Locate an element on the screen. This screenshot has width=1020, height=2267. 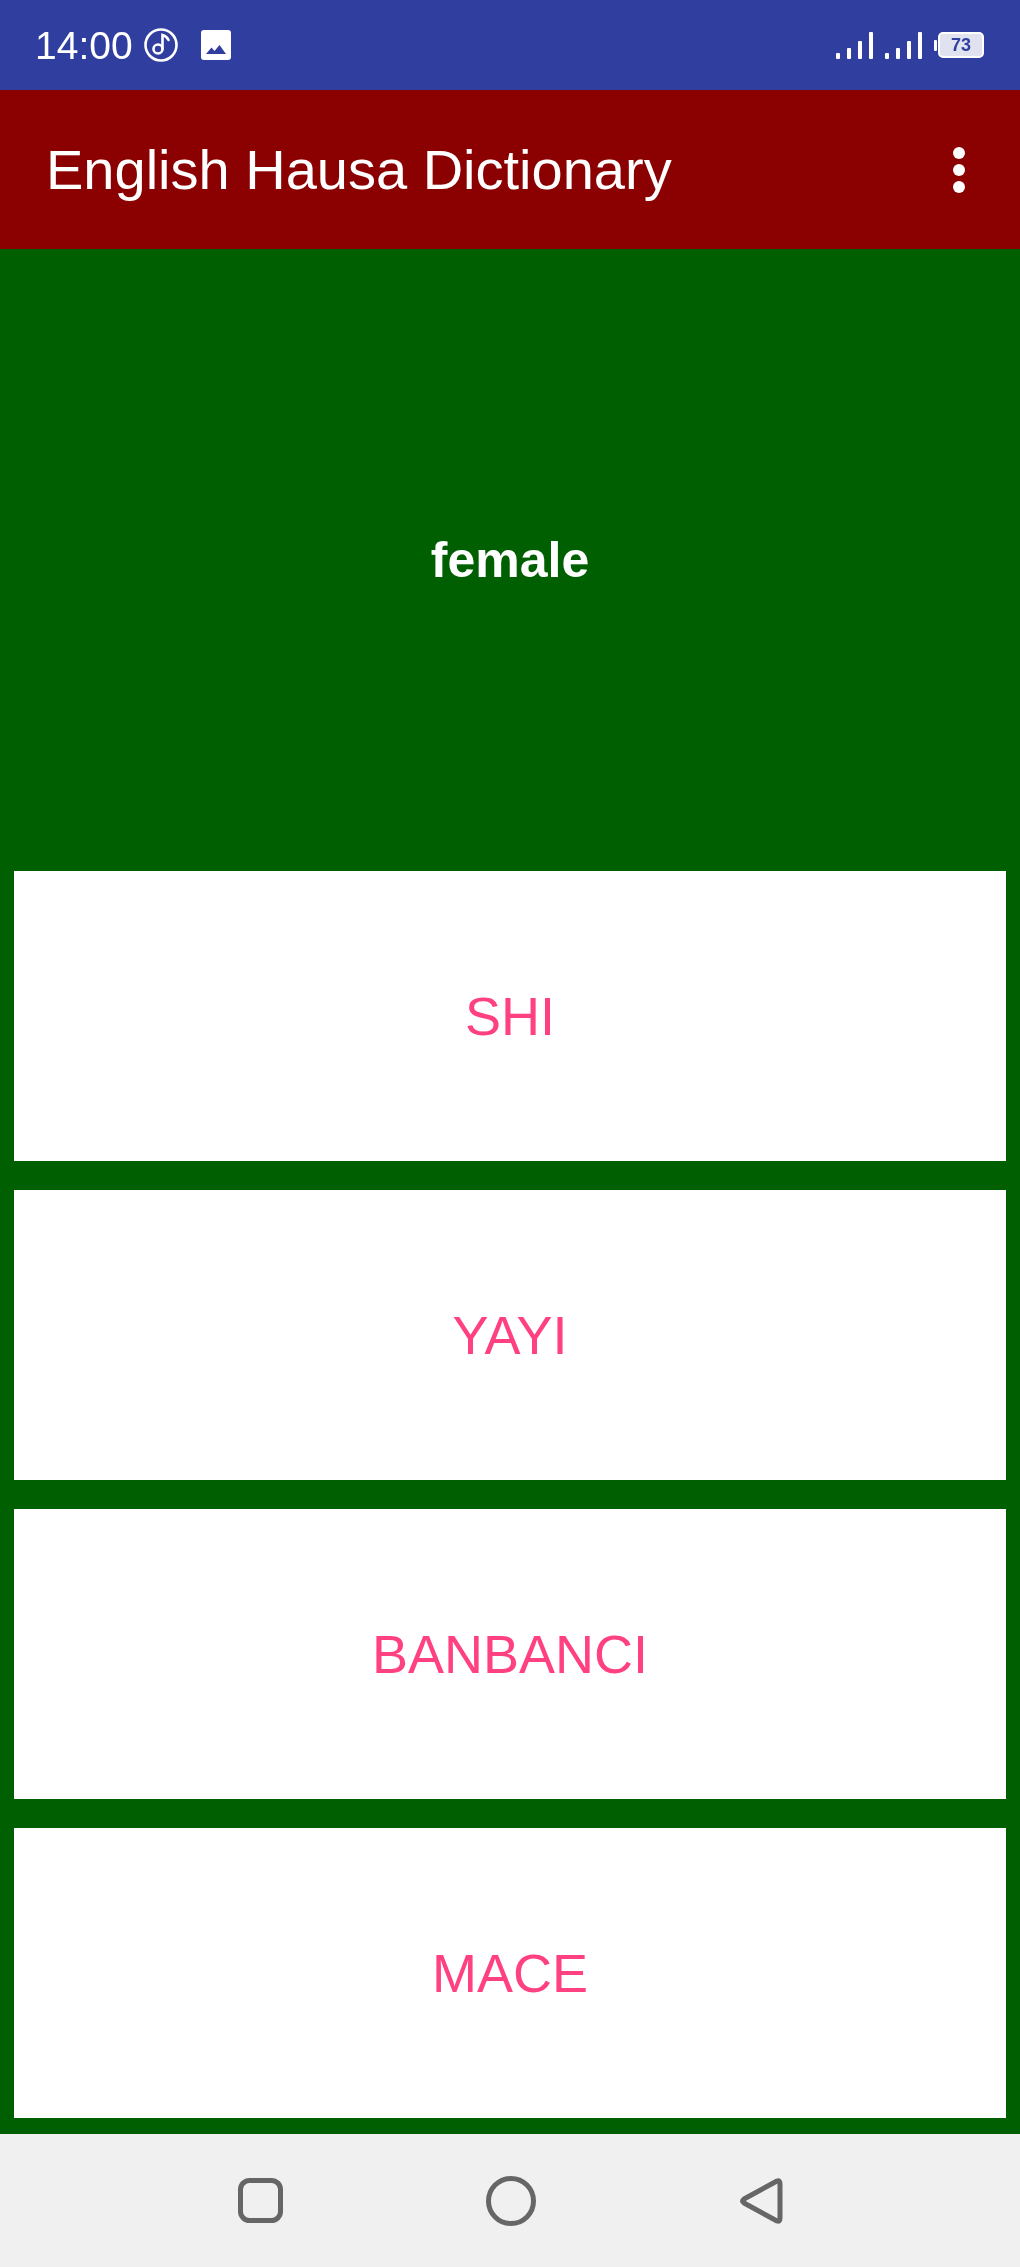
answer-option-button: BANBANCI is located at coordinates (510, 1654).